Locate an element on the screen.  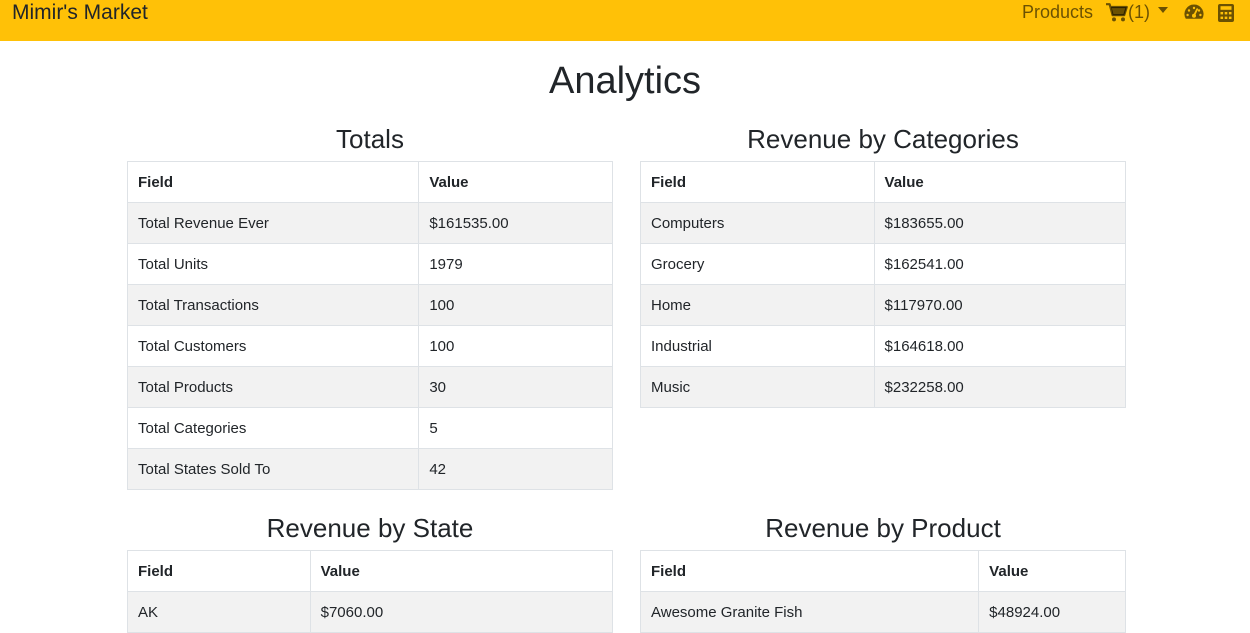
totals-title: Totals is located at coordinates (370, 139).